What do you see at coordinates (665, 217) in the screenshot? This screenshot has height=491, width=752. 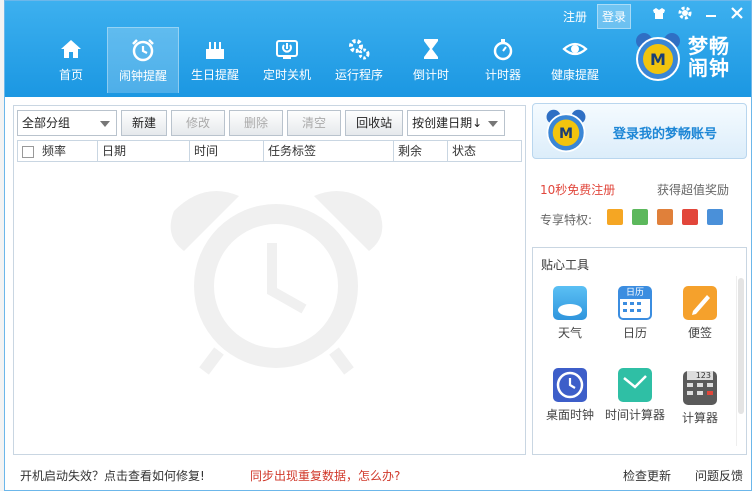 I see `card-icon` at bounding box center [665, 217].